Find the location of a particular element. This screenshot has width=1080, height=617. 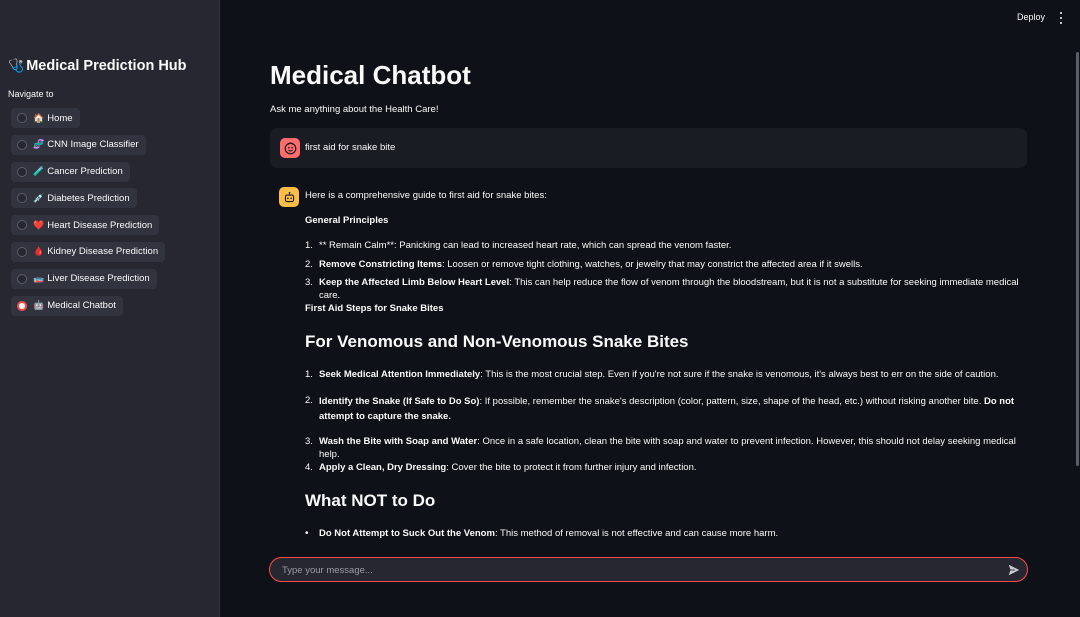

syringe-icon: 💉 is located at coordinates (39, 197).